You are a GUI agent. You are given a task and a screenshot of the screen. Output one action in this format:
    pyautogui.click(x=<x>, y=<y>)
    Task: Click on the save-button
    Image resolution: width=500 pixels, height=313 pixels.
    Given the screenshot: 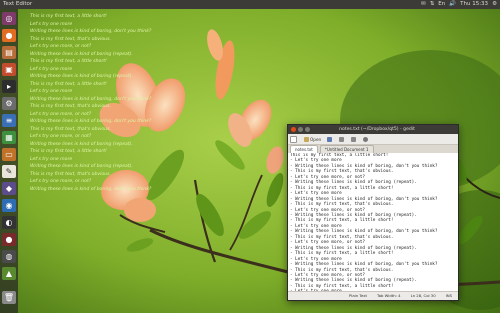 What is the action you would take?
    pyautogui.click(x=330, y=139)
    